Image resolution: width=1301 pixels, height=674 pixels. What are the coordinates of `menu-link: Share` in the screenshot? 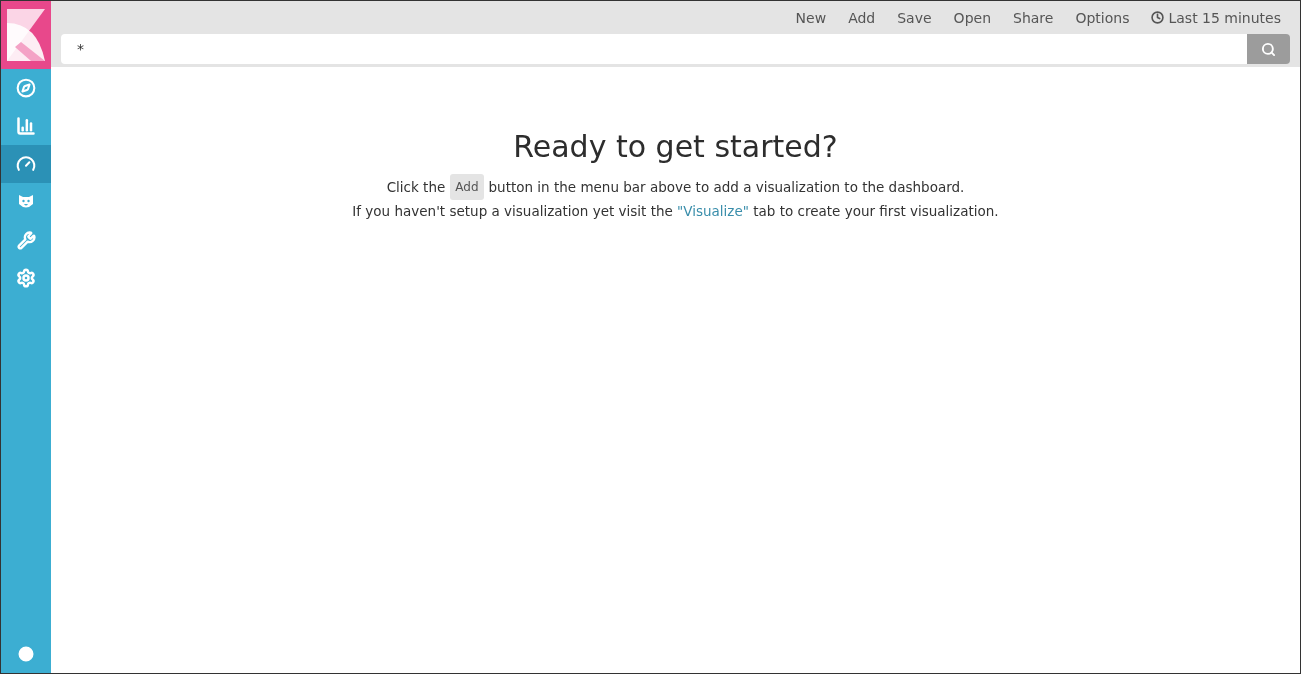 It's located at (1033, 17).